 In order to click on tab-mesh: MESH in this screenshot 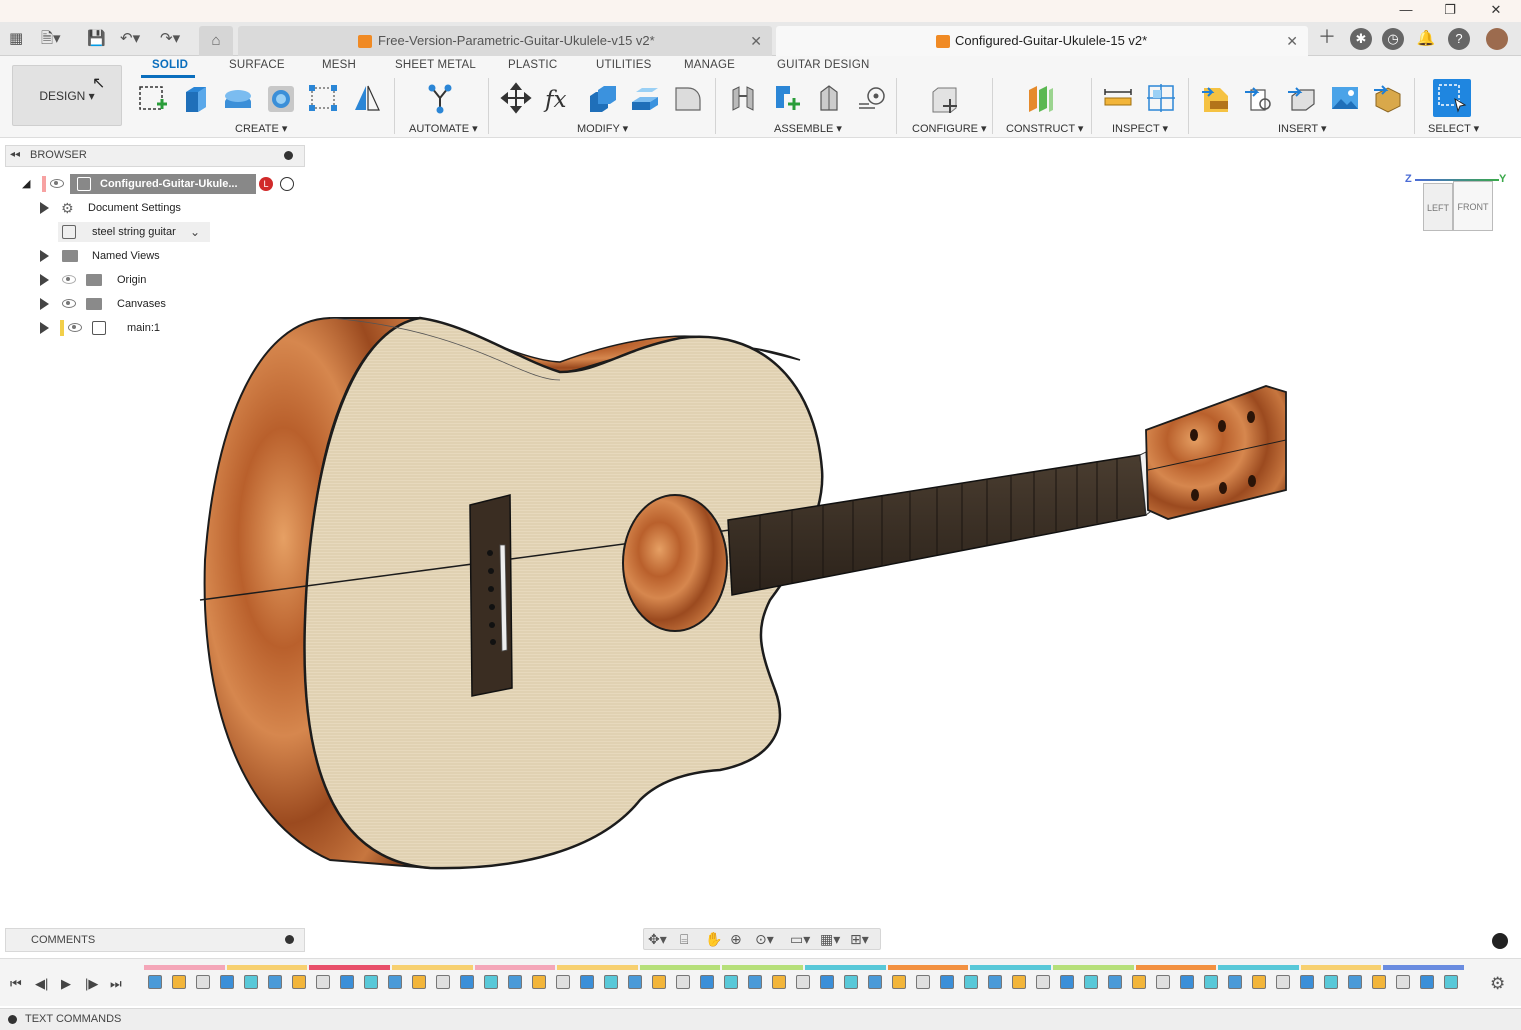, I will do `click(339, 65)`.